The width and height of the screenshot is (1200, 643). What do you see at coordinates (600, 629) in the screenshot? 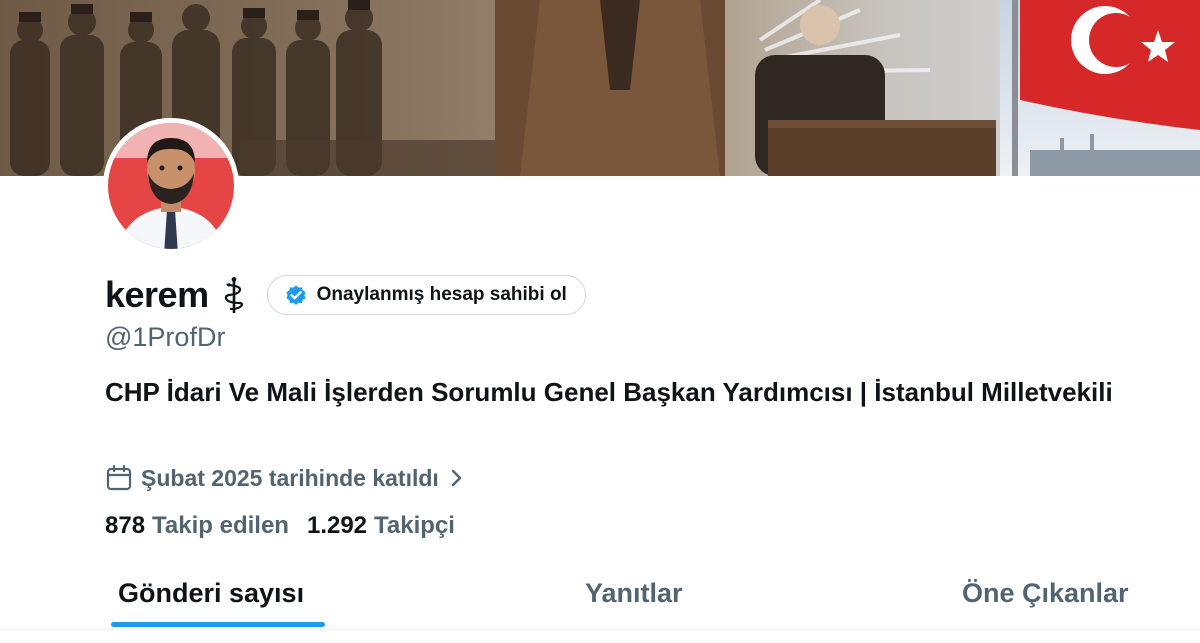
I see `tabs-divider` at bounding box center [600, 629].